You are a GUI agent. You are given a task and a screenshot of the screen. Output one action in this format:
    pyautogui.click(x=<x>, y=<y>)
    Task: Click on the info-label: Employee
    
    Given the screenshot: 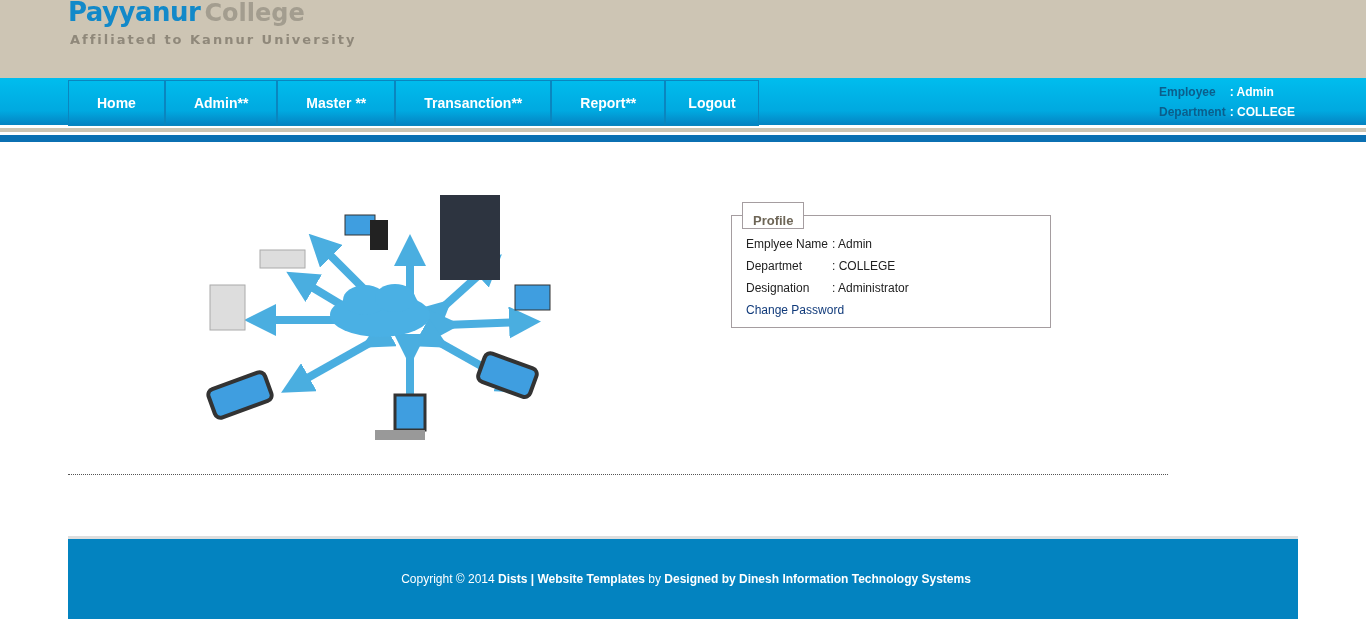 What is the action you would take?
    pyautogui.click(x=1187, y=91)
    